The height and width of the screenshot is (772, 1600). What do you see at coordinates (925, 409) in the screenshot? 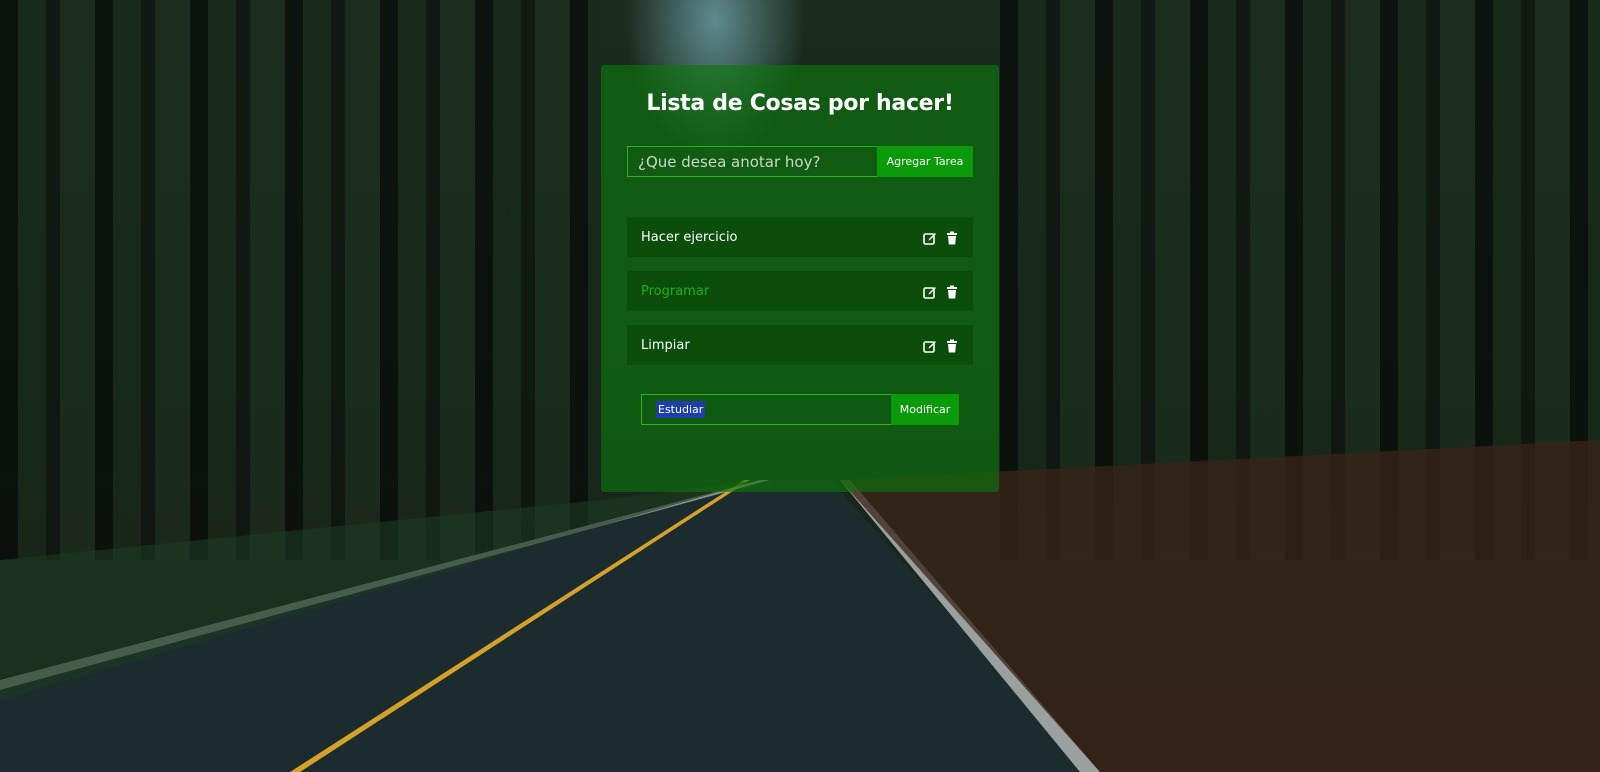
I see `modify-button: Modificar` at bounding box center [925, 409].